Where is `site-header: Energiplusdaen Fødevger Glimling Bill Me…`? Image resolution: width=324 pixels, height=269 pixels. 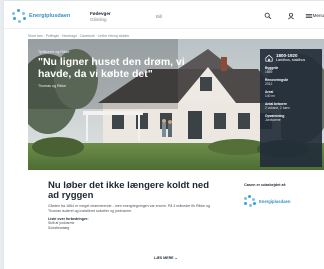 site-header: Energiplusdaen Fødevger Glimling Bill Me… is located at coordinates (164, 15).